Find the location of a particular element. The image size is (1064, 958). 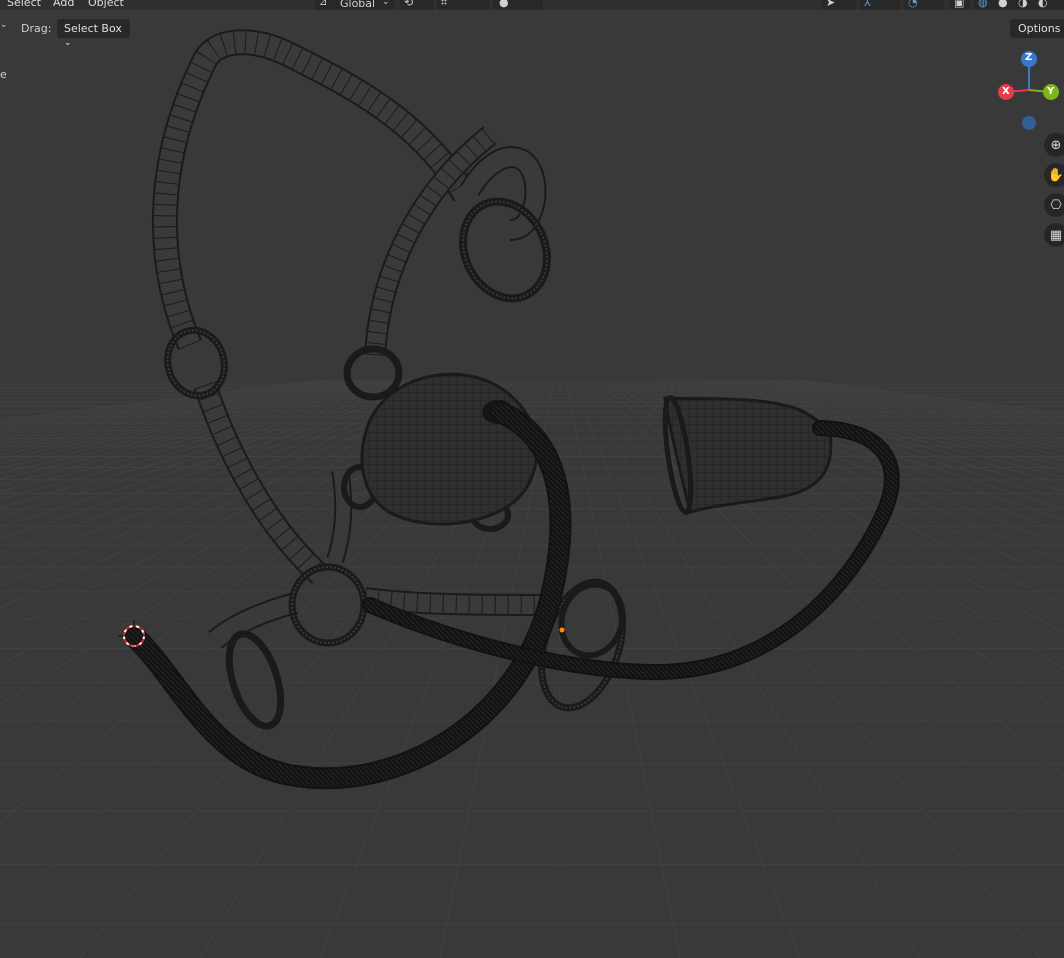

camera-icon: ⎔ is located at coordinates (1054, 205).